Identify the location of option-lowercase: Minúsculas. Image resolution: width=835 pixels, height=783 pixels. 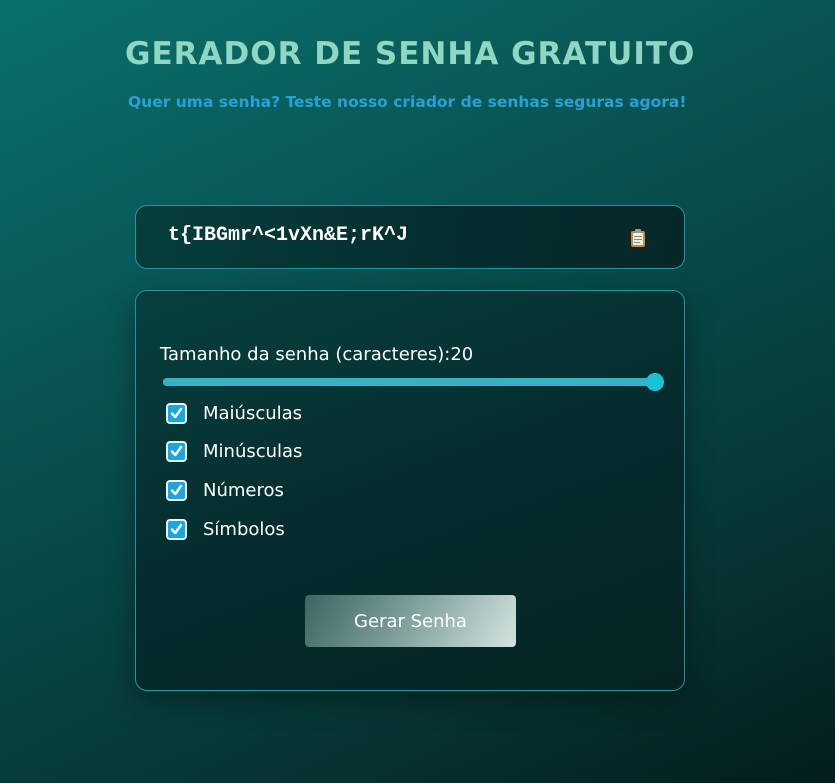
(234, 451).